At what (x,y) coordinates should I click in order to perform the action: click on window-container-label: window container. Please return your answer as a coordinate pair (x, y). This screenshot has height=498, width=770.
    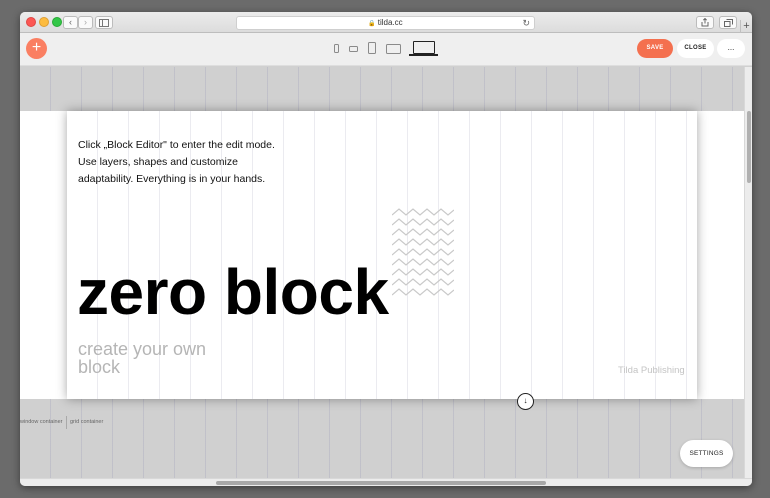
    Looking at the image, I should click on (41, 422).